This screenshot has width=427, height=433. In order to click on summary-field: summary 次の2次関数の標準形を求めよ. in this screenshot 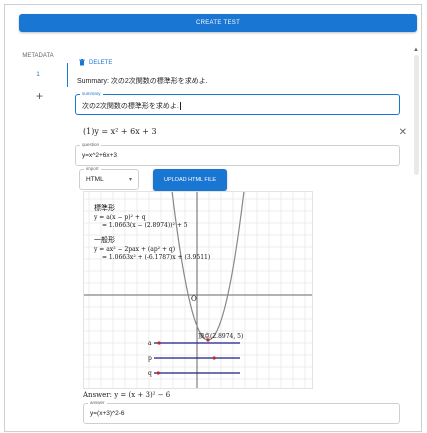, I will do `click(237, 103)`.